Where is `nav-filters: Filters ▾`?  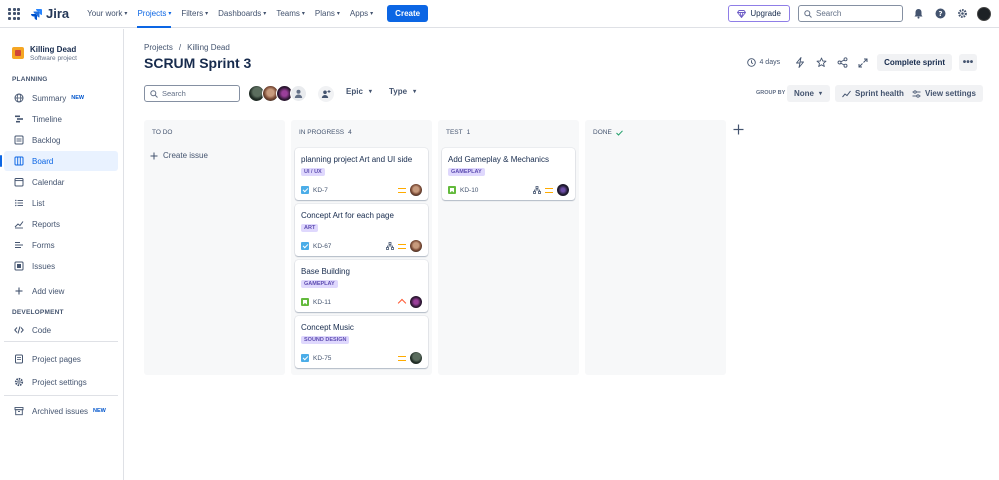 nav-filters: Filters ▾ is located at coordinates (194, 14).